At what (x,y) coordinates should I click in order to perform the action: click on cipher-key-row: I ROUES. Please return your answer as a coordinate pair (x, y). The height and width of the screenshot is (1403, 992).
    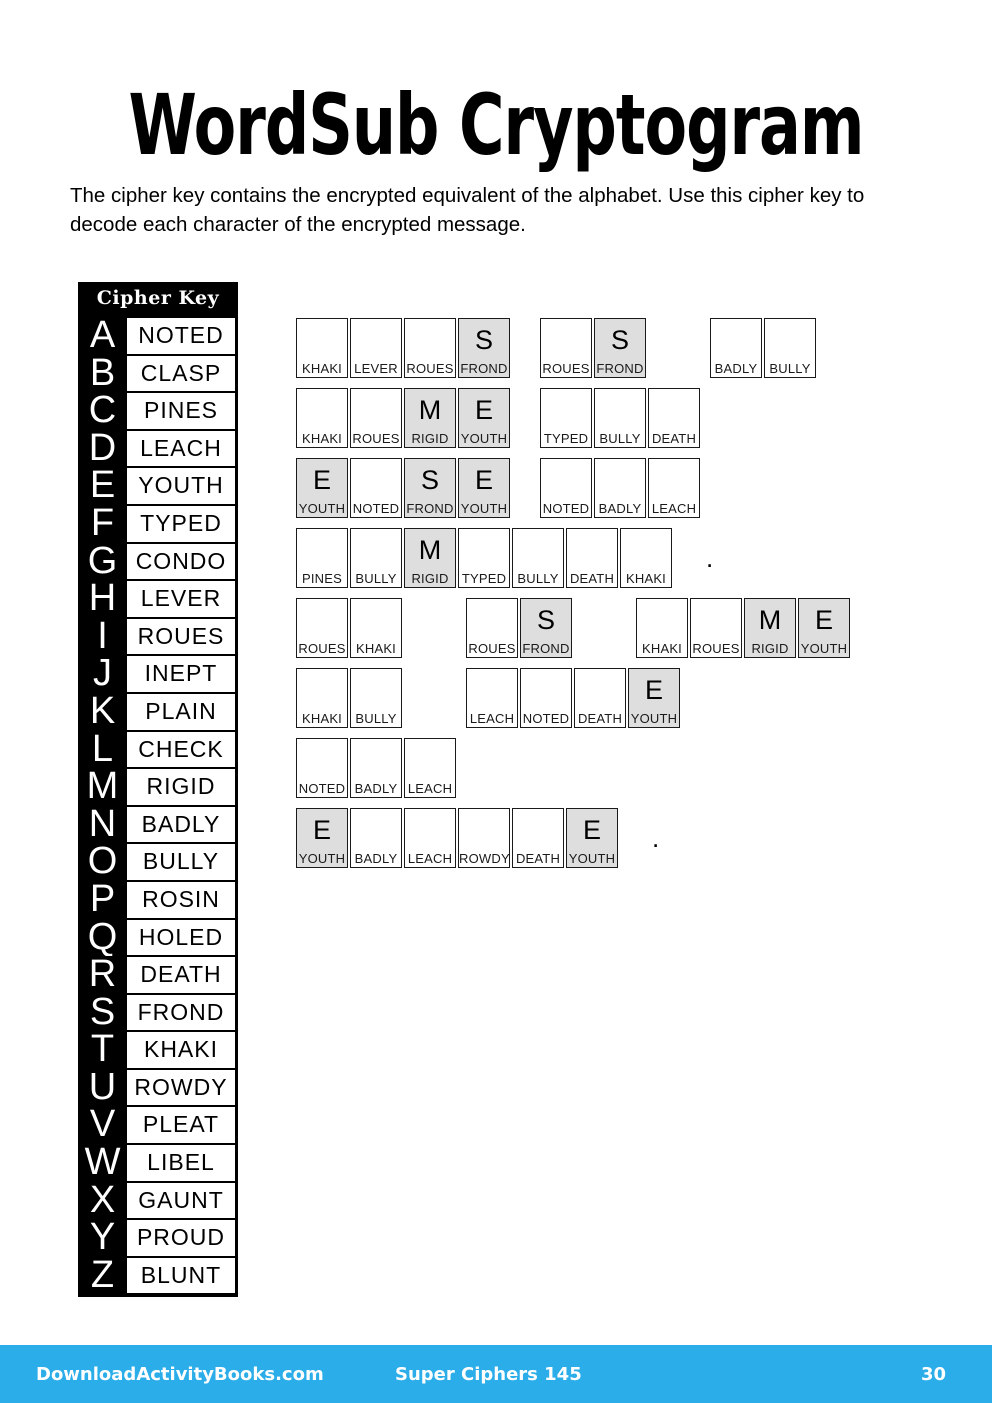
    Looking at the image, I should click on (158, 636).